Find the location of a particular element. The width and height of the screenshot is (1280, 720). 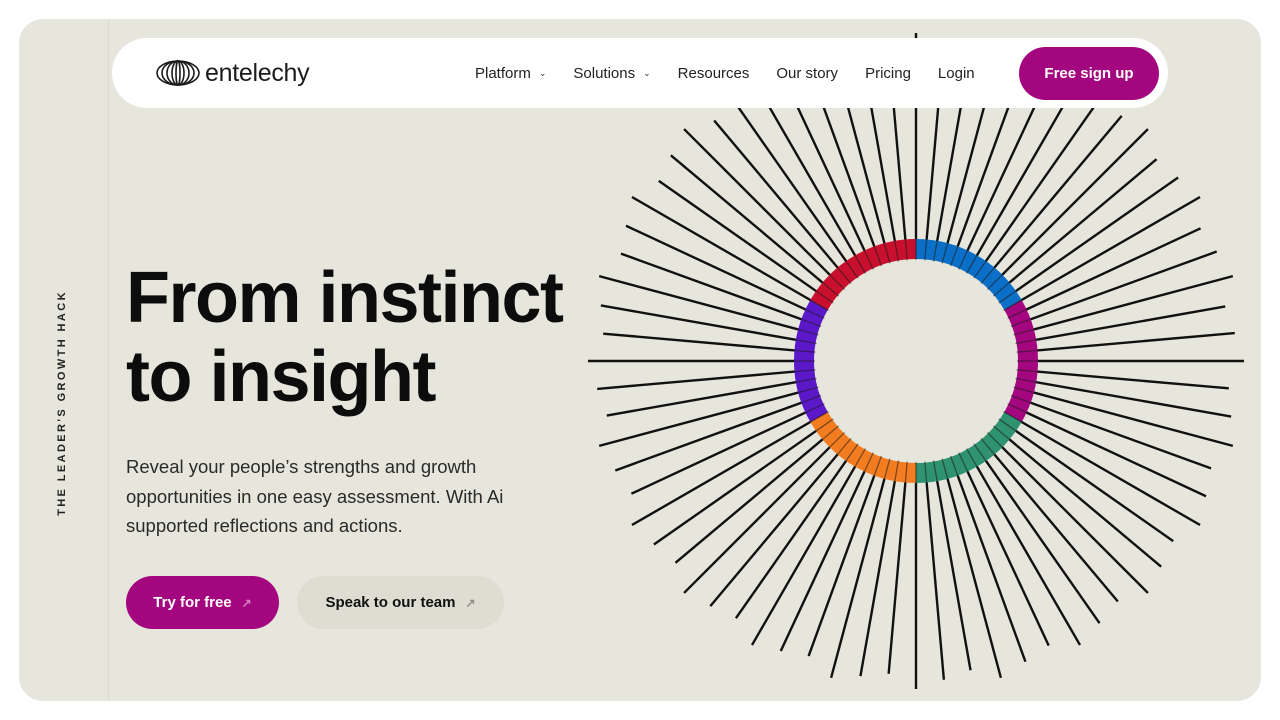

entelechy-logo-icon is located at coordinates (178, 73).